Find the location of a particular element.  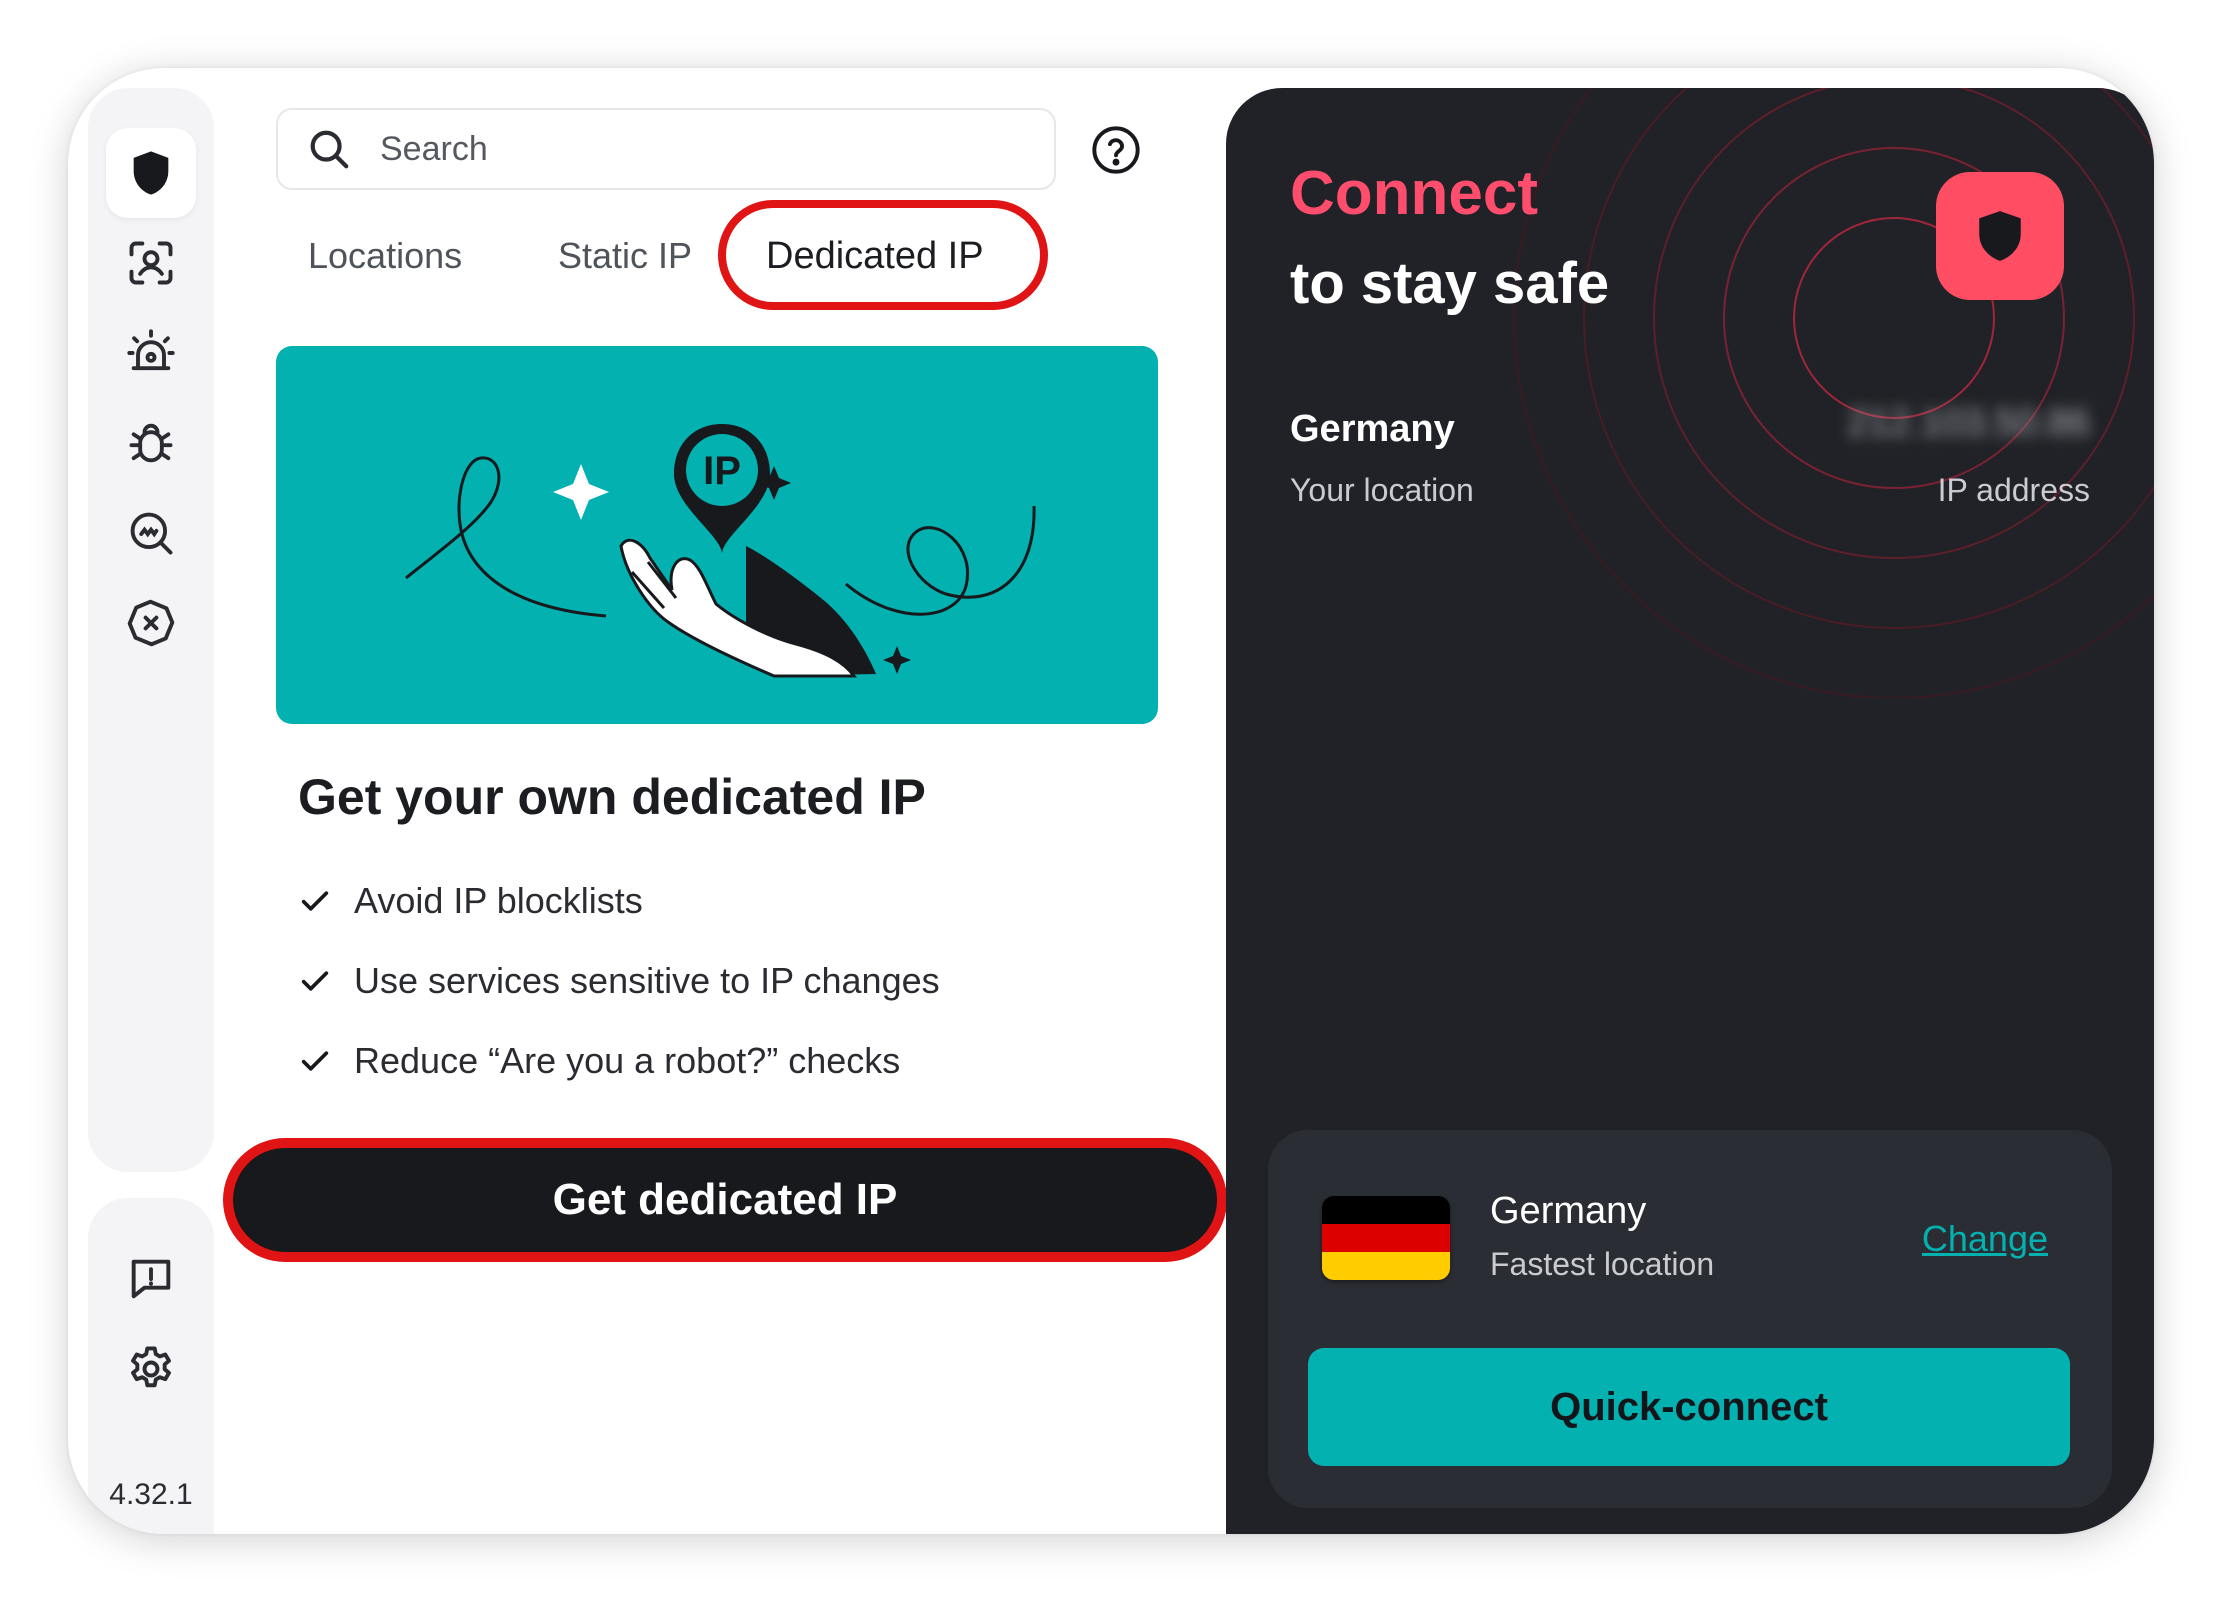

connect-toggle-button is located at coordinates (2000, 236).